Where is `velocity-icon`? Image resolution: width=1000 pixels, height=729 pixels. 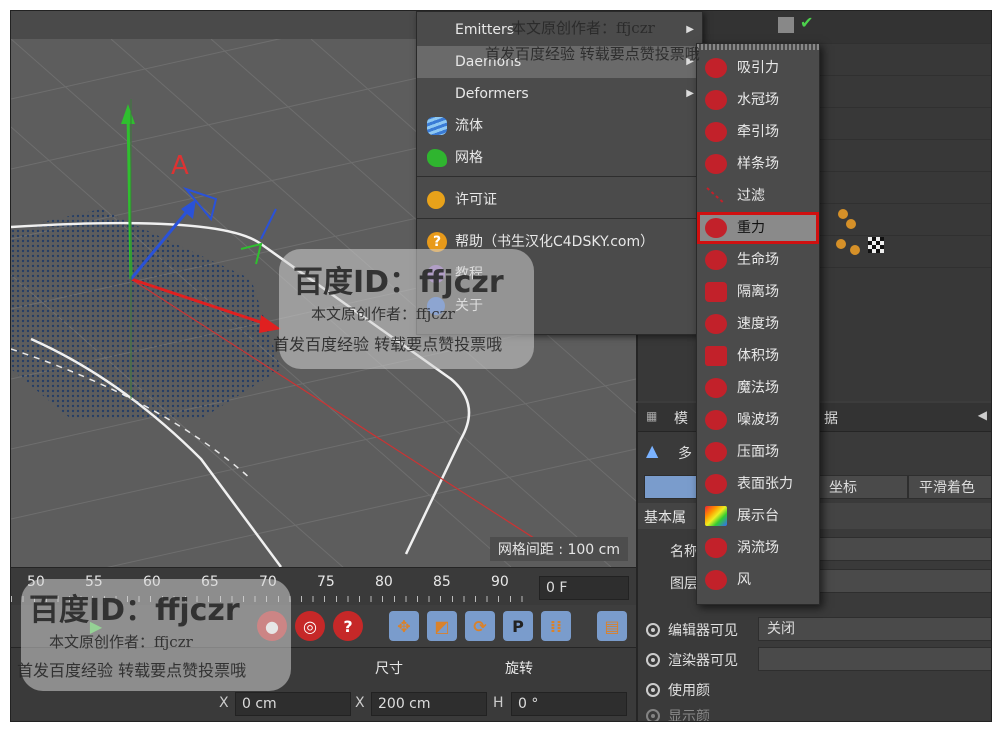 velocity-icon is located at coordinates (716, 324).